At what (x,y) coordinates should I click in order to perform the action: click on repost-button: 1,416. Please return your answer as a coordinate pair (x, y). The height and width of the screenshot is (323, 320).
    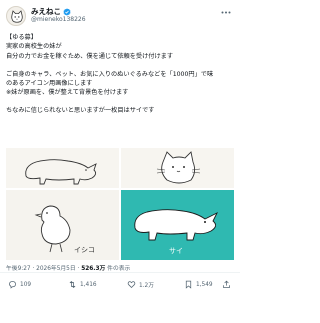
    Looking at the image, I should click on (82, 284).